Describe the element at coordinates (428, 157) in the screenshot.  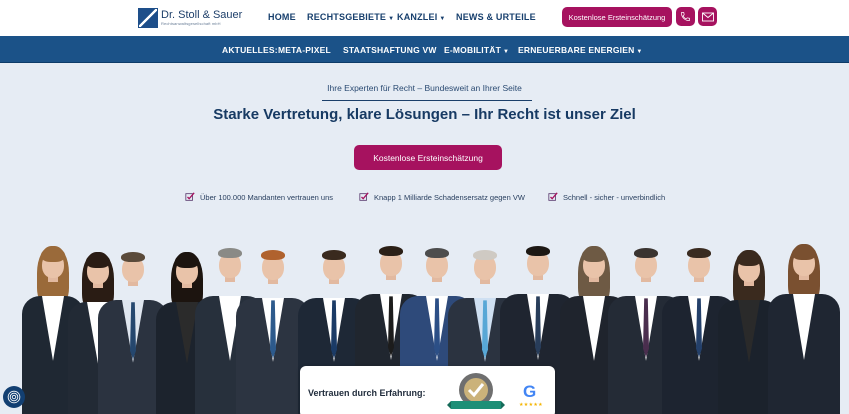
I see `hero-cta-button: Kostenlose Ersteinschätzung` at that location.